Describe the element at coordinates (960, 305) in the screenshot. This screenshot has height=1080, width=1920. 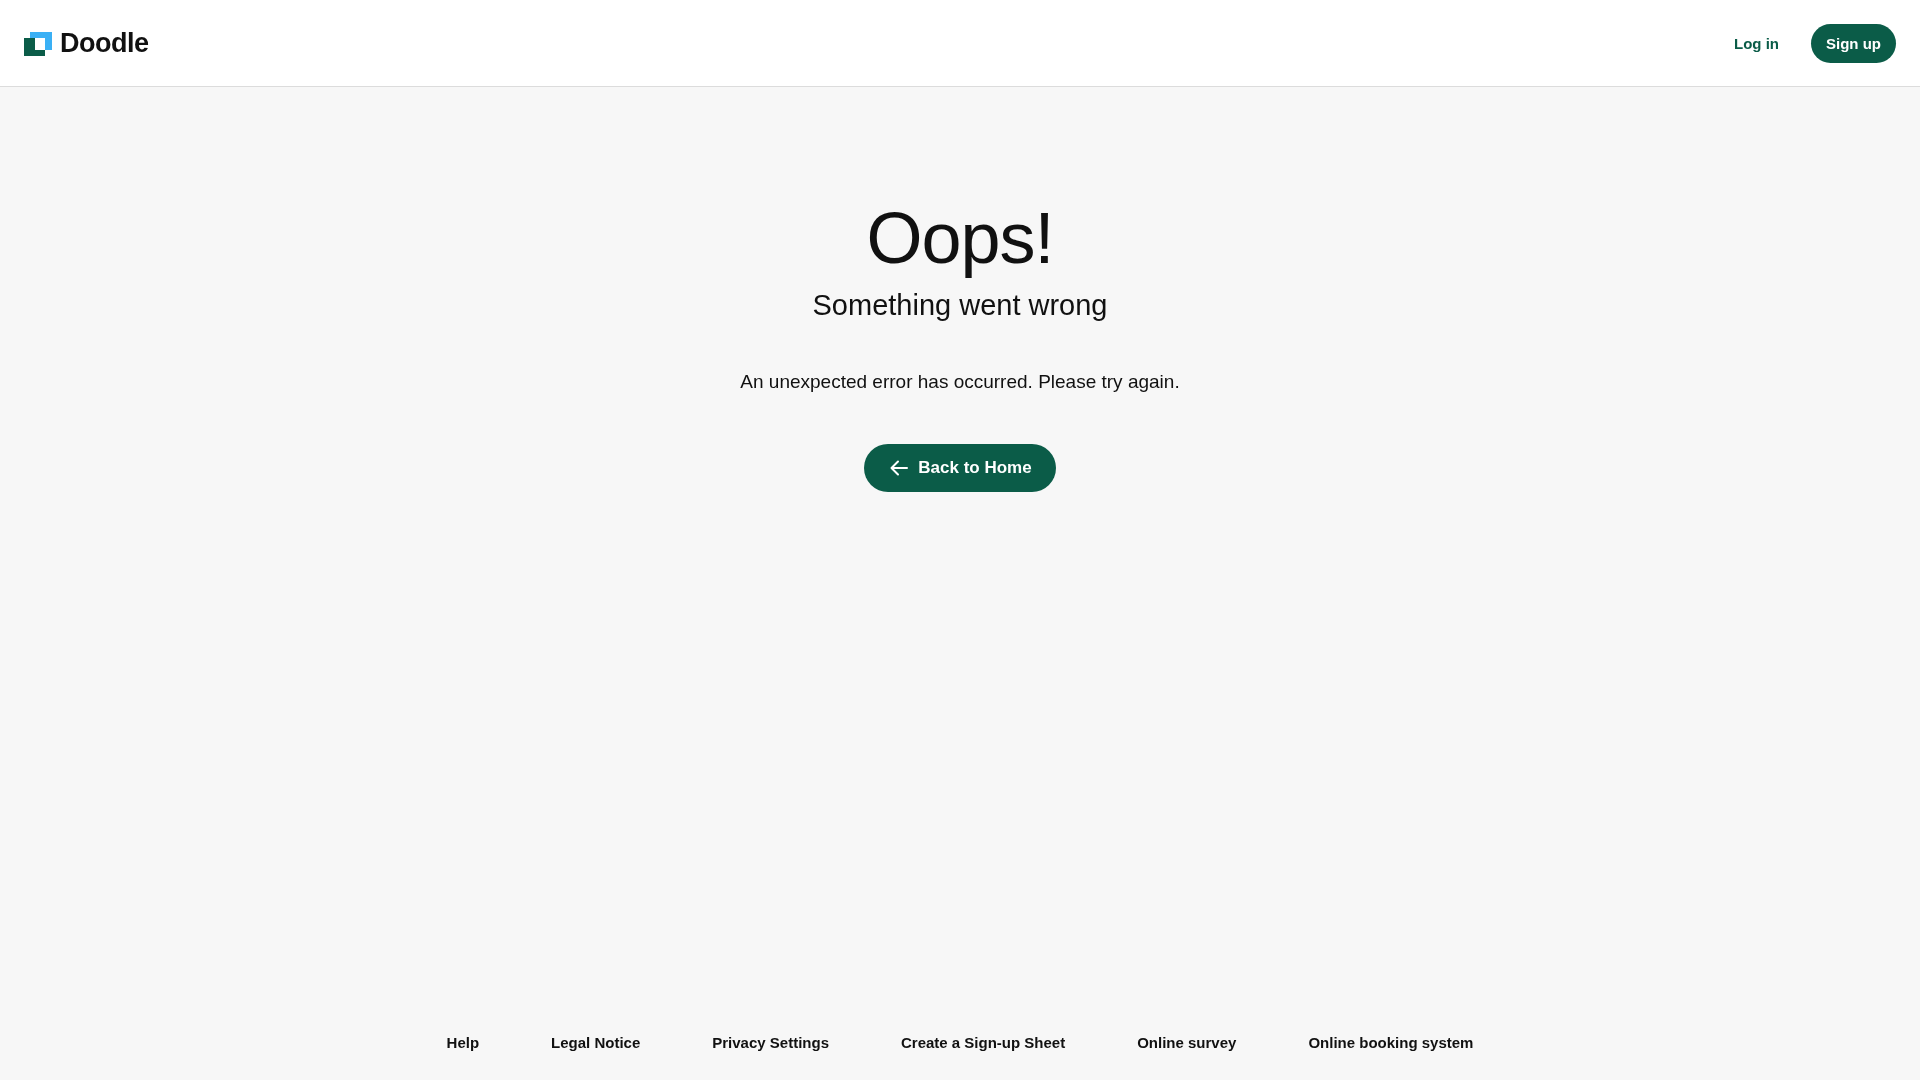
I see `error-subtitle: Something went wrong` at that location.